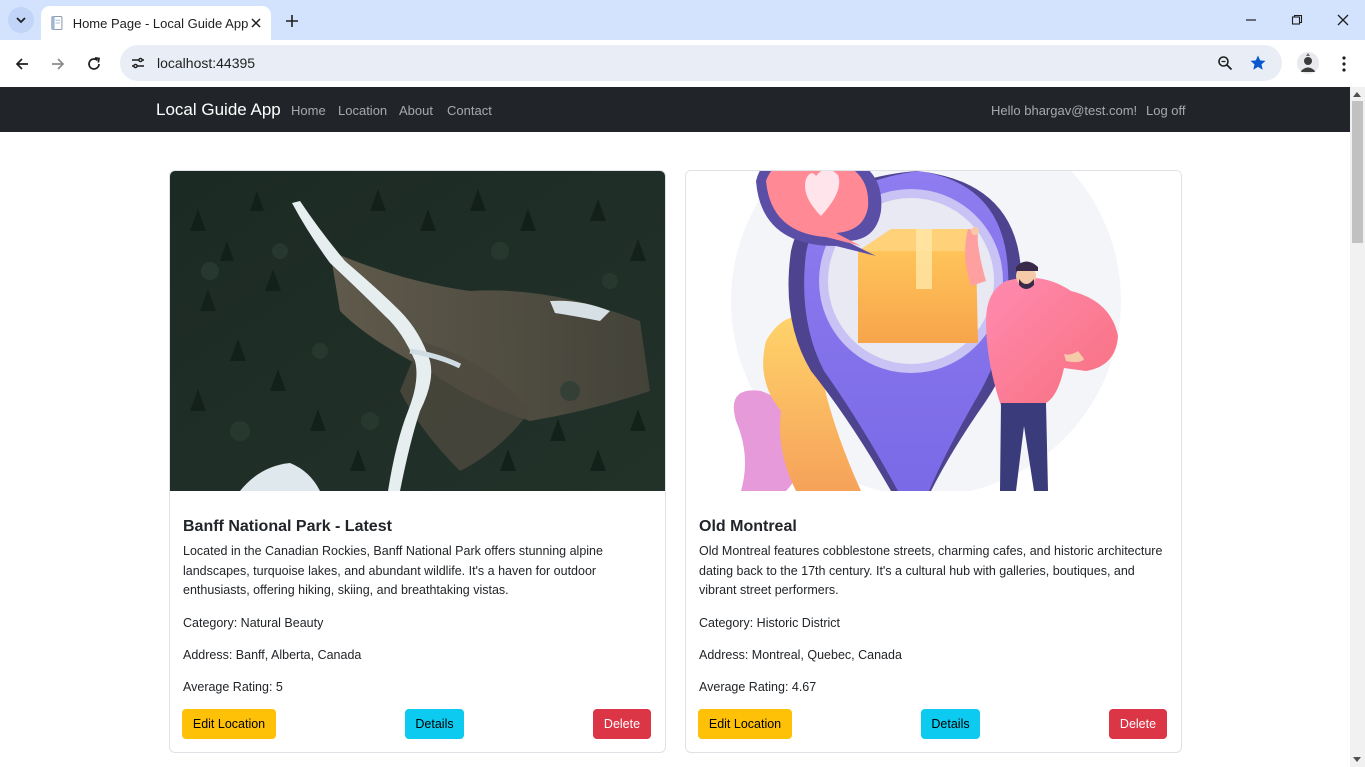  I want to click on arrow-right-icon, so click(58, 64).